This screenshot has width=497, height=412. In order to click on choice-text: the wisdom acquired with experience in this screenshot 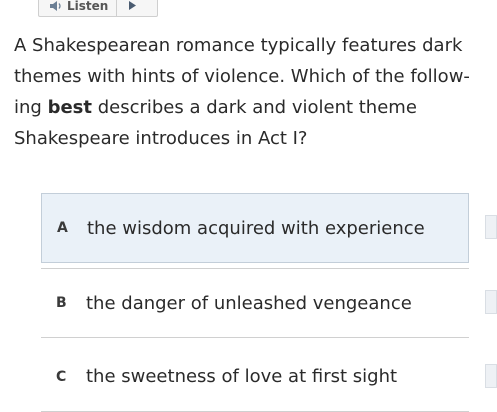, I will do `click(256, 228)`.